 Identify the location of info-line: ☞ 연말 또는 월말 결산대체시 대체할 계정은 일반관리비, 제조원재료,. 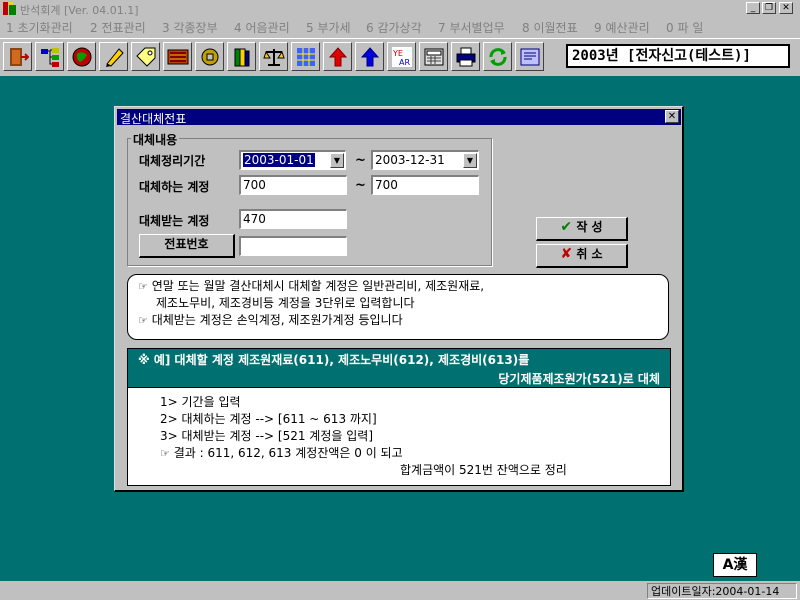
(311, 286).